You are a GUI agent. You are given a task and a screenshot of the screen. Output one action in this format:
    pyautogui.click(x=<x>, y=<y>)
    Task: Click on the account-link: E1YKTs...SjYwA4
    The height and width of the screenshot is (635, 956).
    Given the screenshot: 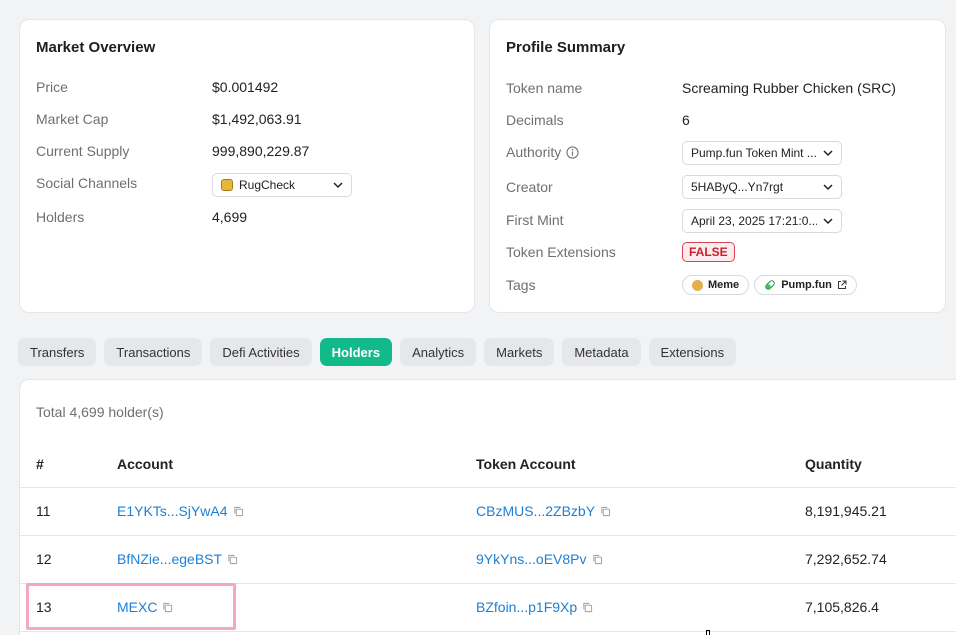 What is the action you would take?
    pyautogui.click(x=172, y=511)
    